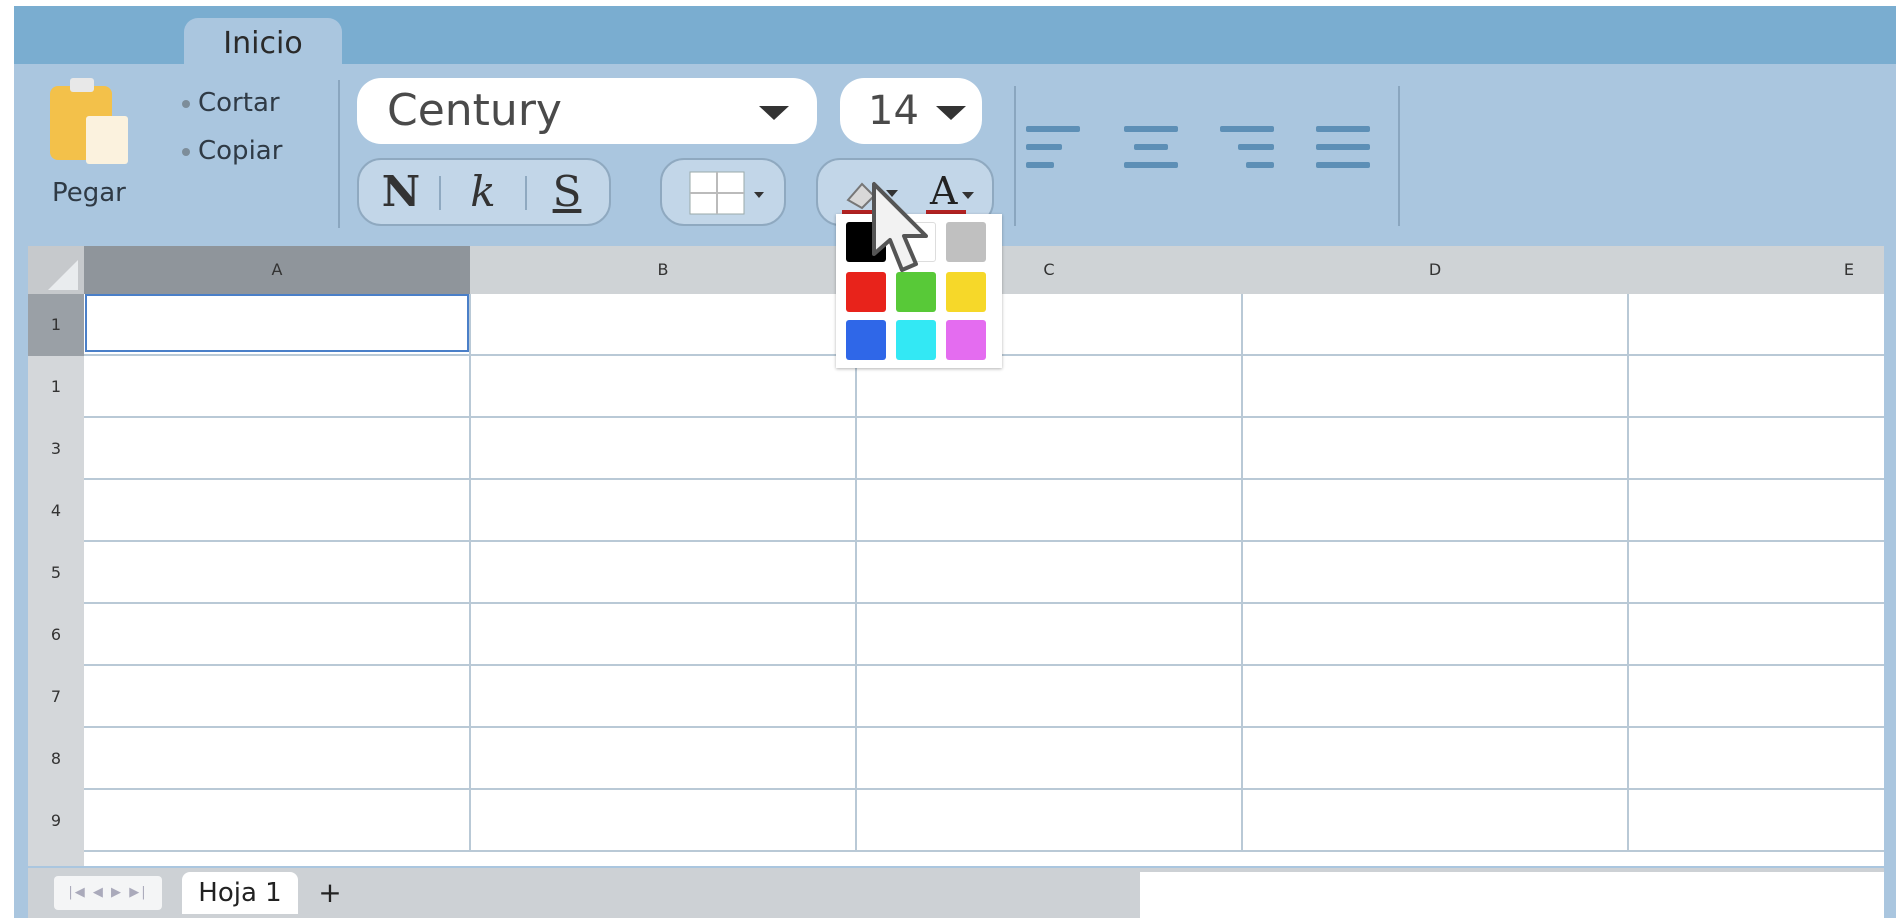  Describe the element at coordinates (56, 449) in the screenshot. I see `row-header: 3` at that location.